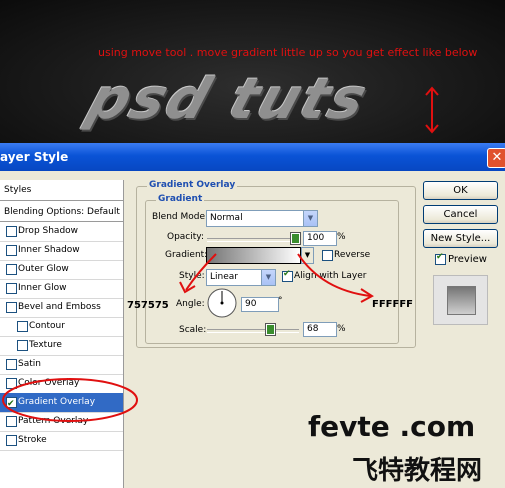 Image resolution: width=505 pixels, height=488 pixels. What do you see at coordinates (47, 326) in the screenshot?
I see `style-item-label: Contour` at bounding box center [47, 326].